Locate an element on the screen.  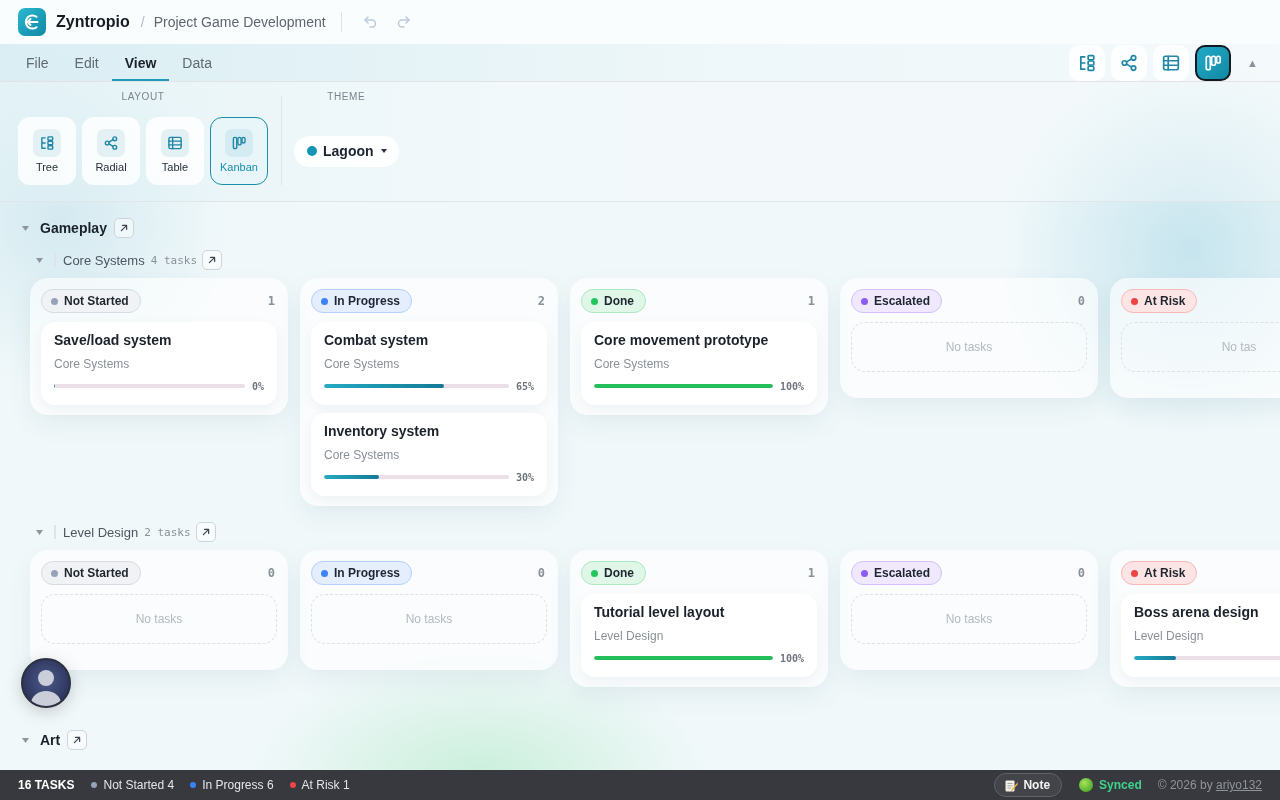
layout-option: Radial is located at coordinates (111, 151).